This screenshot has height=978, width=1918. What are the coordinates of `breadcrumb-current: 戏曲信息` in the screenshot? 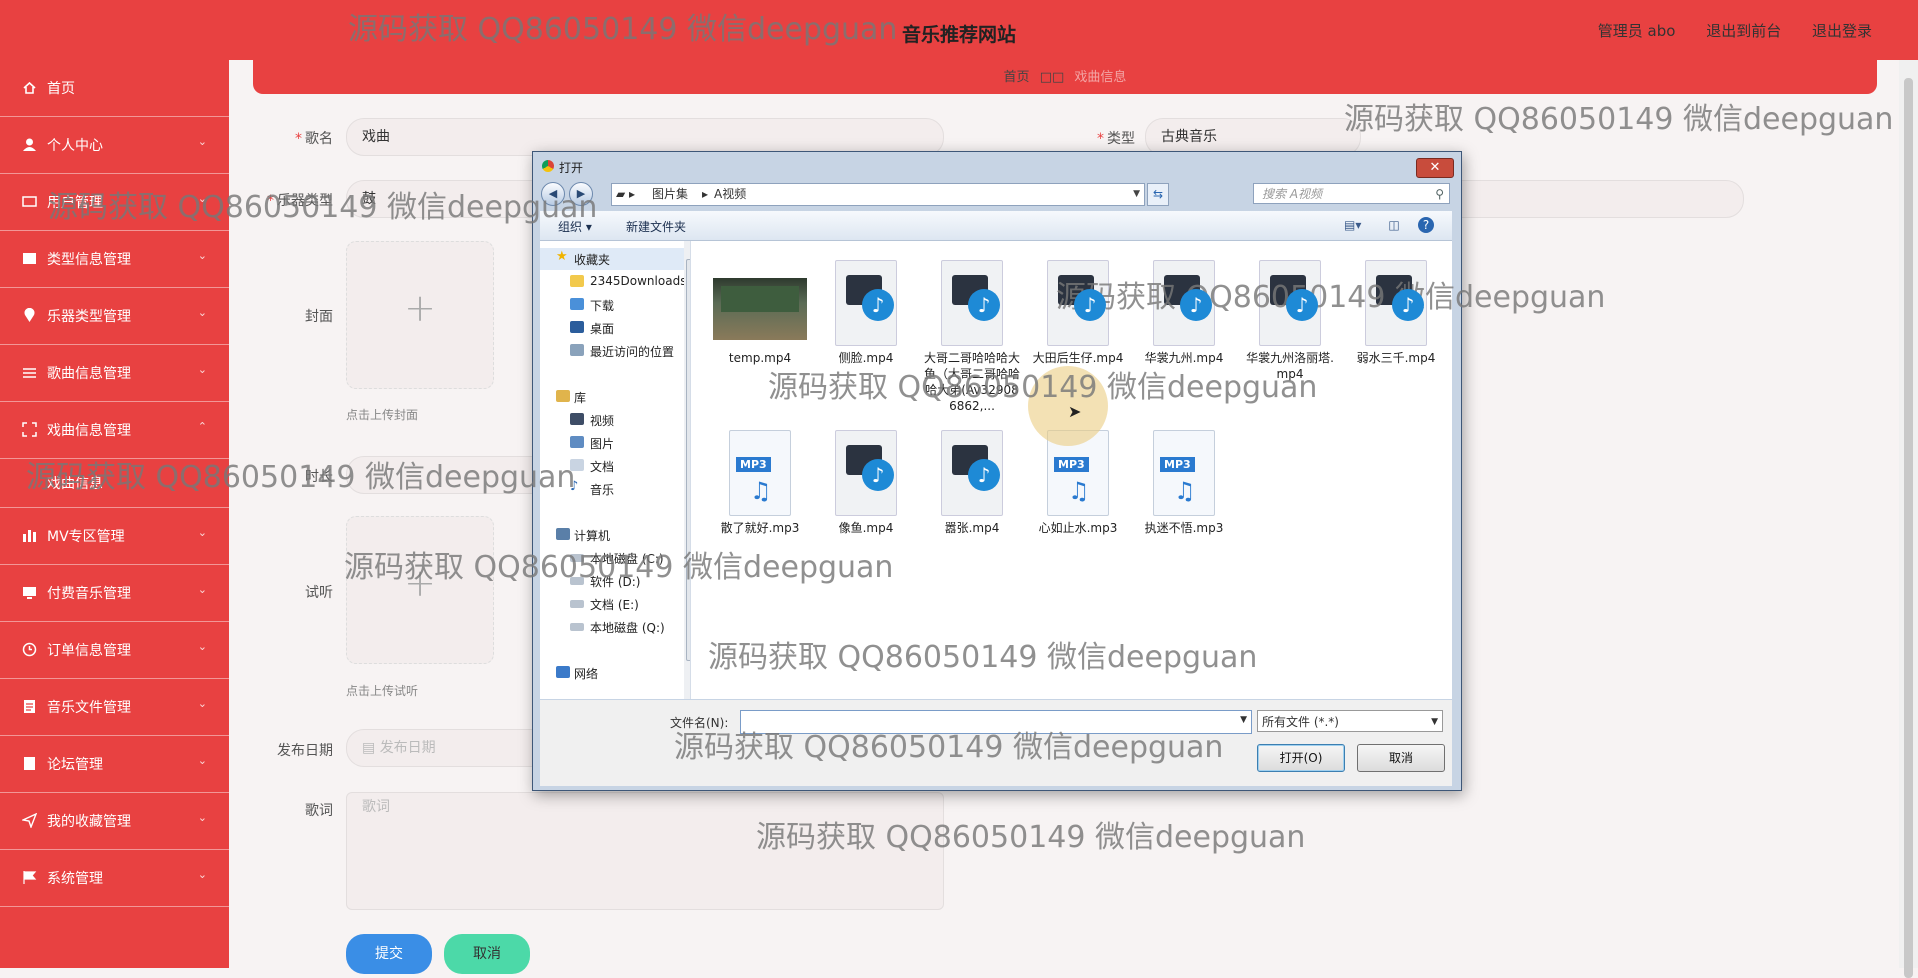 It's located at (1100, 77).